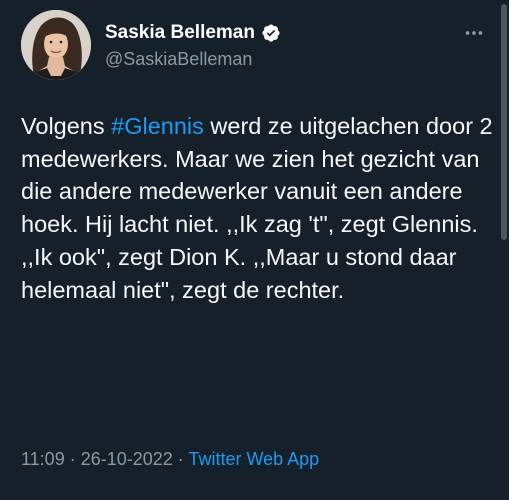 Image resolution: width=509 pixels, height=500 pixels. Describe the element at coordinates (193, 60) in the screenshot. I see `author-handle: @SaskiaBelleman` at that location.